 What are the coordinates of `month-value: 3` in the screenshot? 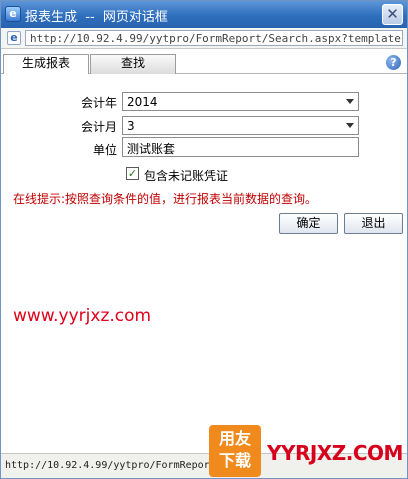 It's located at (131, 126).